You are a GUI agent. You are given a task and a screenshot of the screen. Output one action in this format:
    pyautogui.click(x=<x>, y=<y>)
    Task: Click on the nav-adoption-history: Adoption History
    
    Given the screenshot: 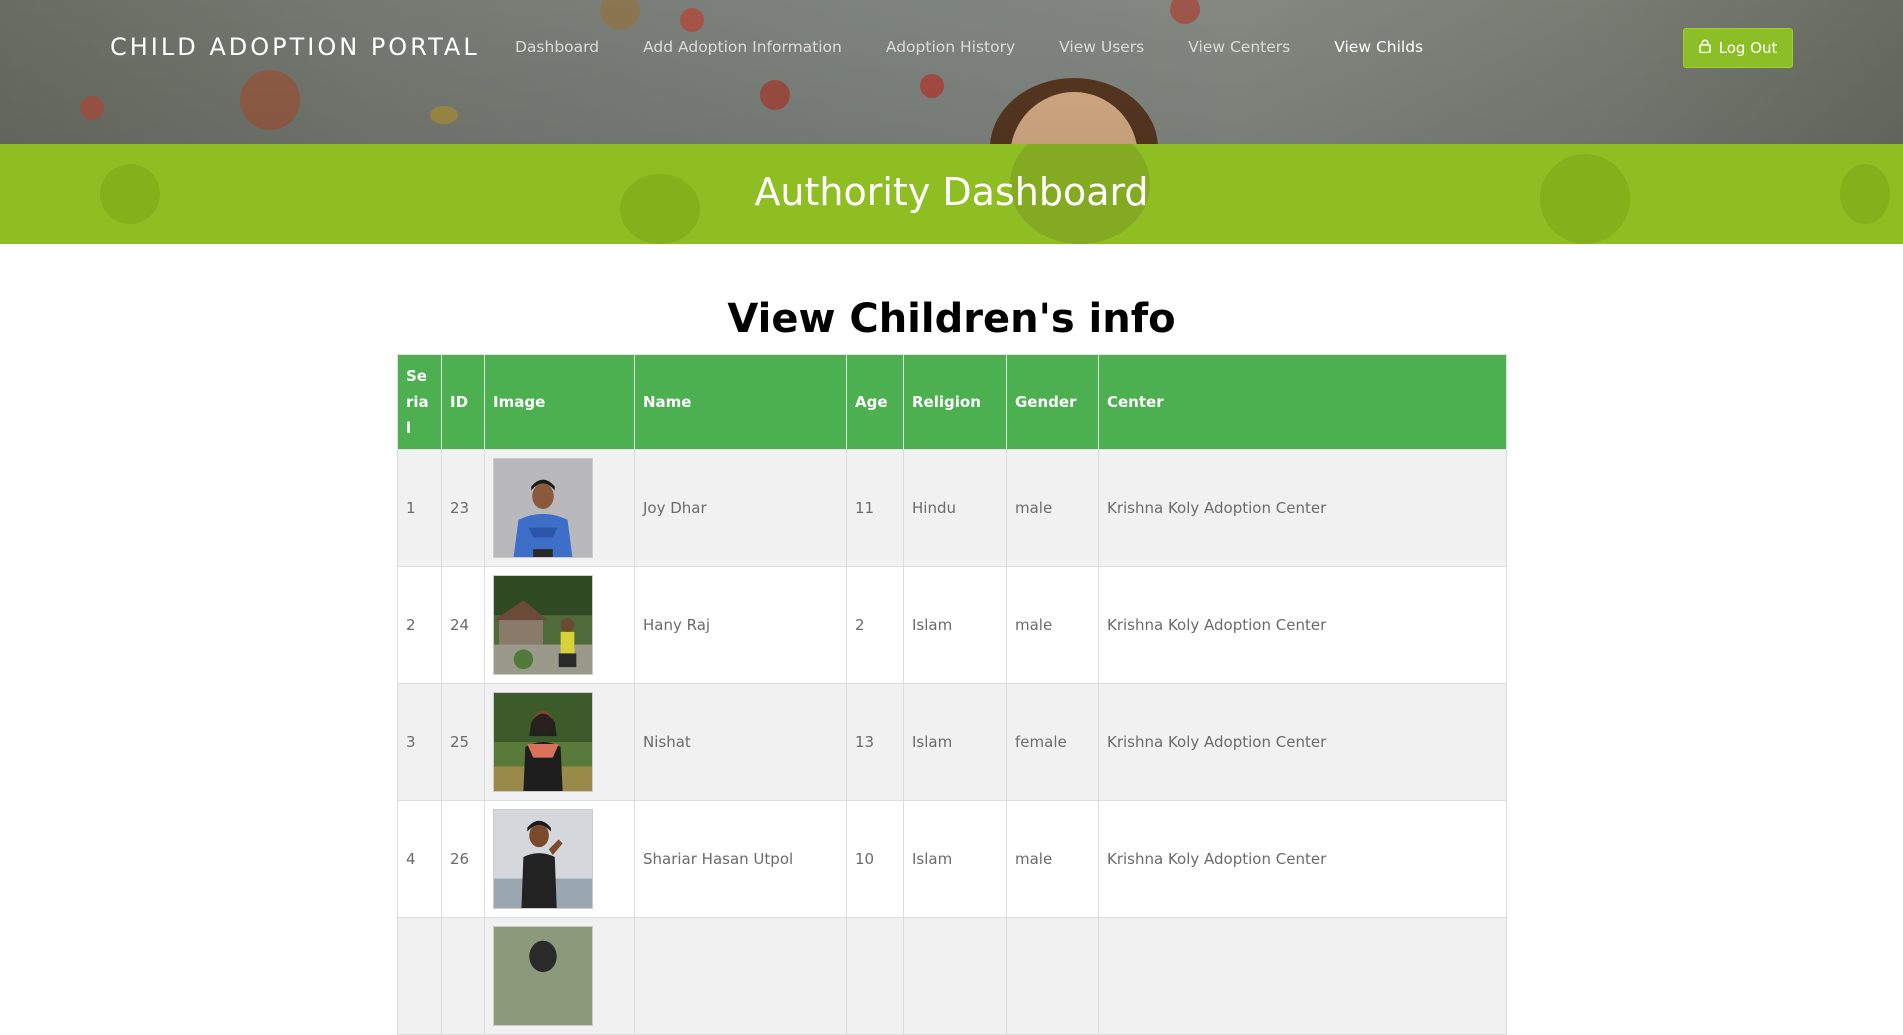 What is the action you would take?
    pyautogui.click(x=950, y=47)
    